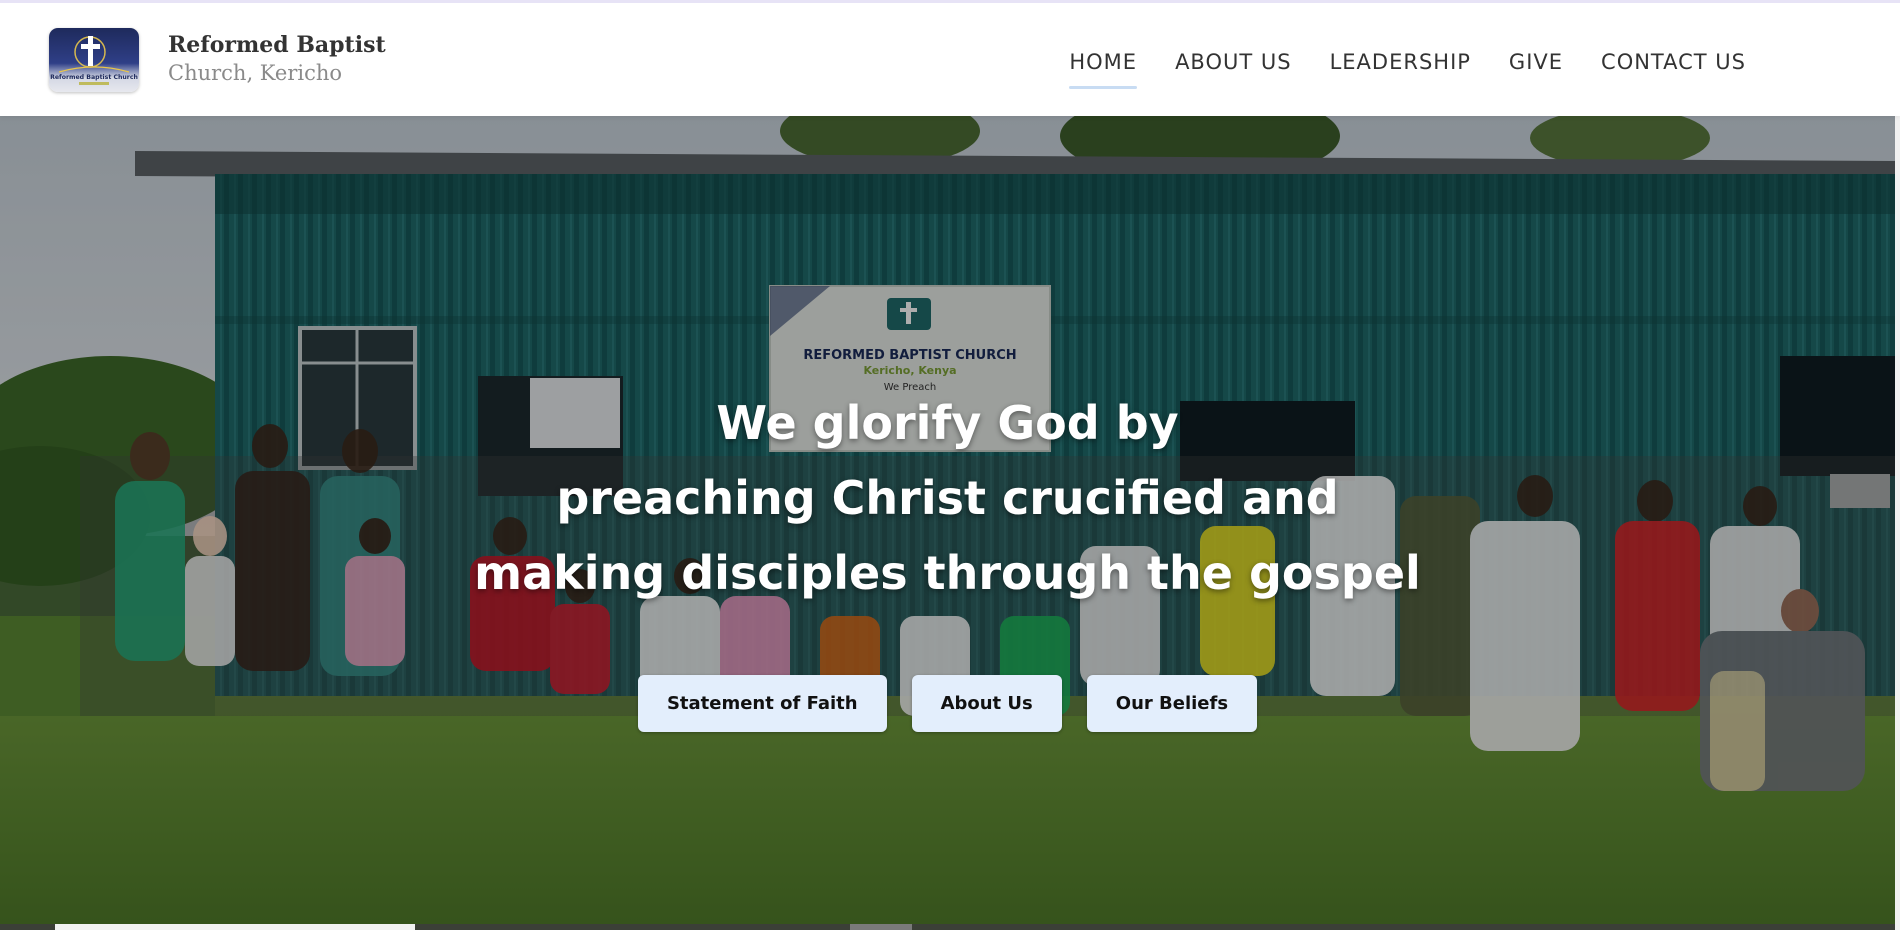 The image size is (1900, 930). What do you see at coordinates (881, 927) in the screenshot?
I see `hero-scroll-marker` at bounding box center [881, 927].